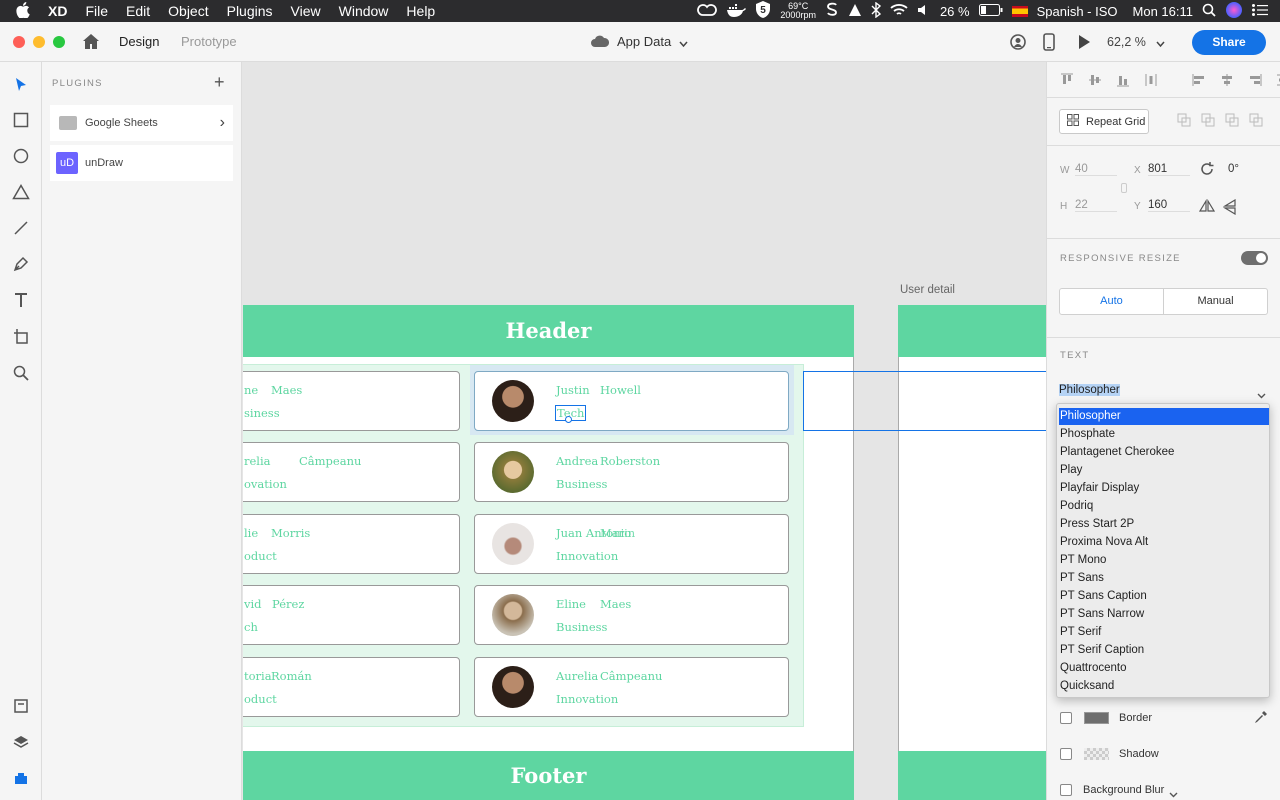  Describe the element at coordinates (1126, 42) in the screenshot. I see `zoom-level: 62,2 %` at that location.